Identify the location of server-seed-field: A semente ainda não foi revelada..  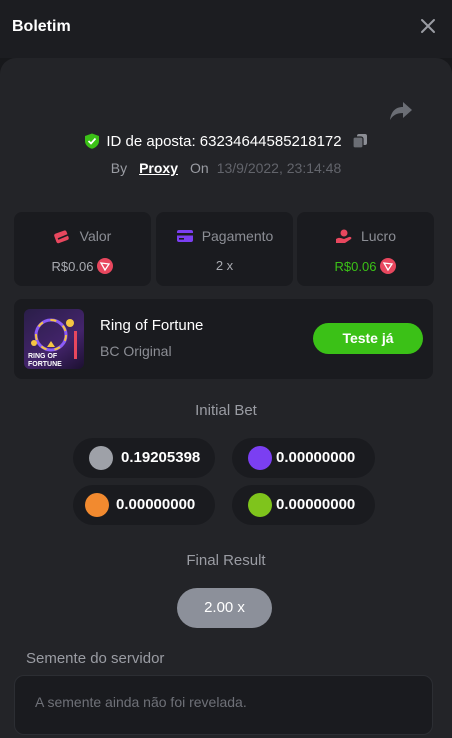
(223, 705).